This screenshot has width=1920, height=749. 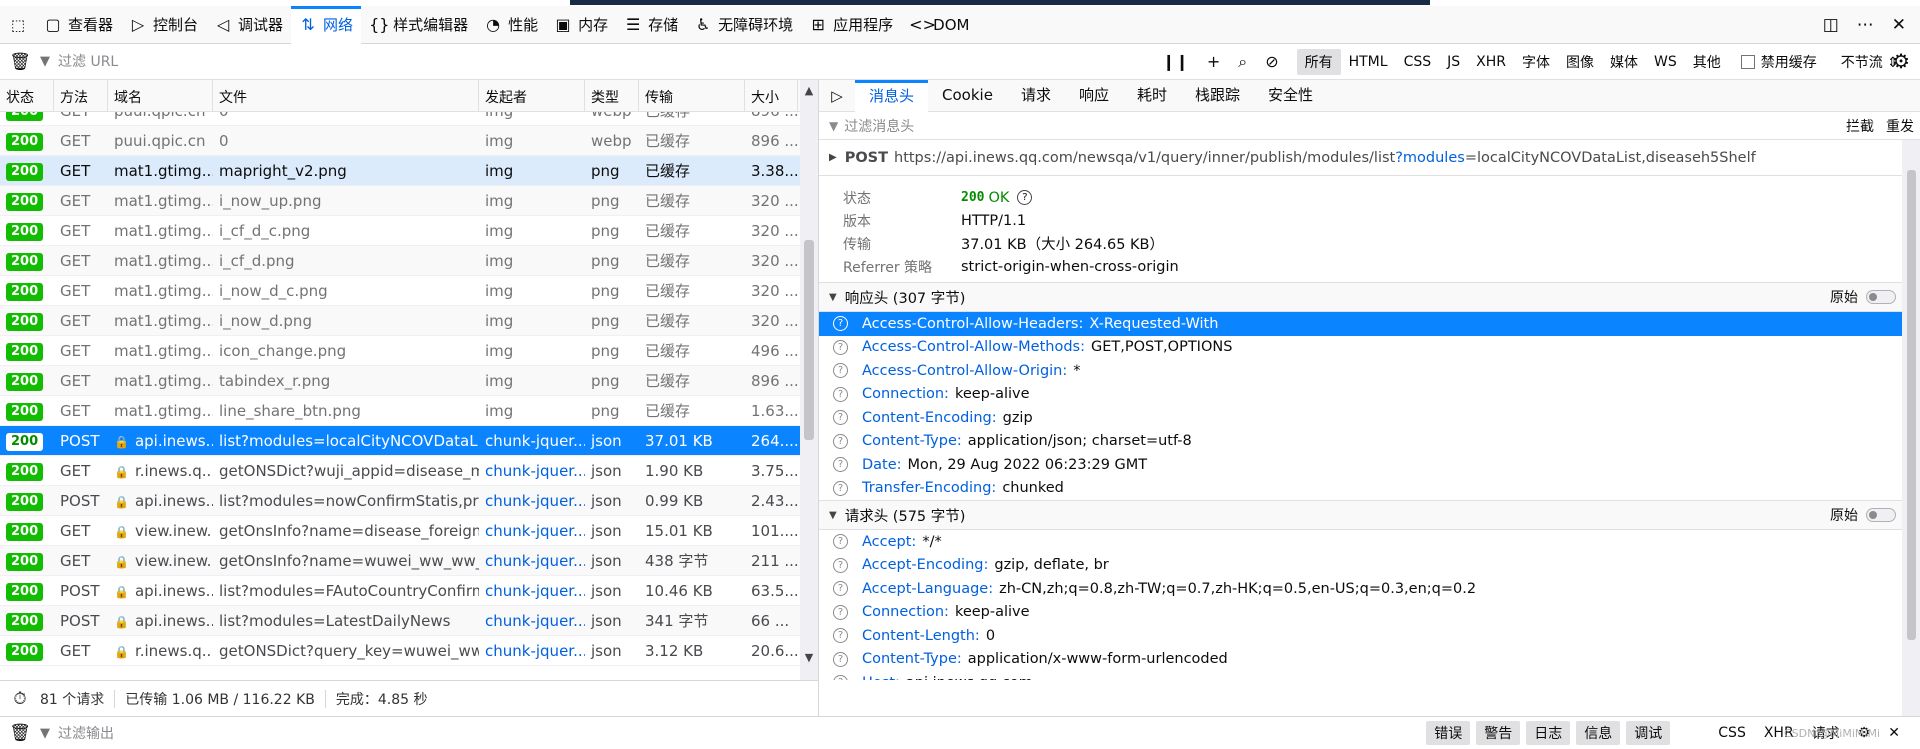 I want to click on search-icon: ⌕, so click(x=1242, y=62).